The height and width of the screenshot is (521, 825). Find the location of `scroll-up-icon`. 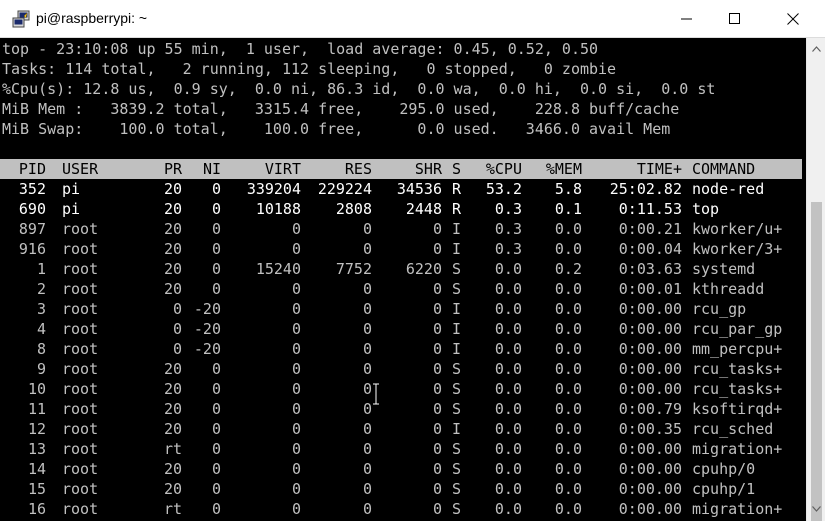

scroll-up-icon is located at coordinates (816, 49).